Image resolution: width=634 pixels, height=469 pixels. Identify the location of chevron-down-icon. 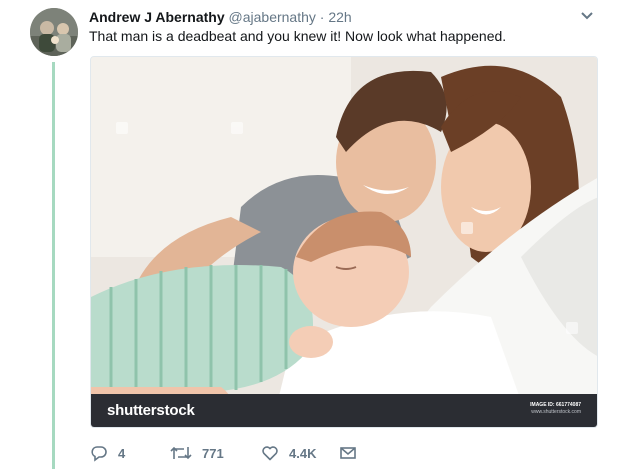
(587, 16).